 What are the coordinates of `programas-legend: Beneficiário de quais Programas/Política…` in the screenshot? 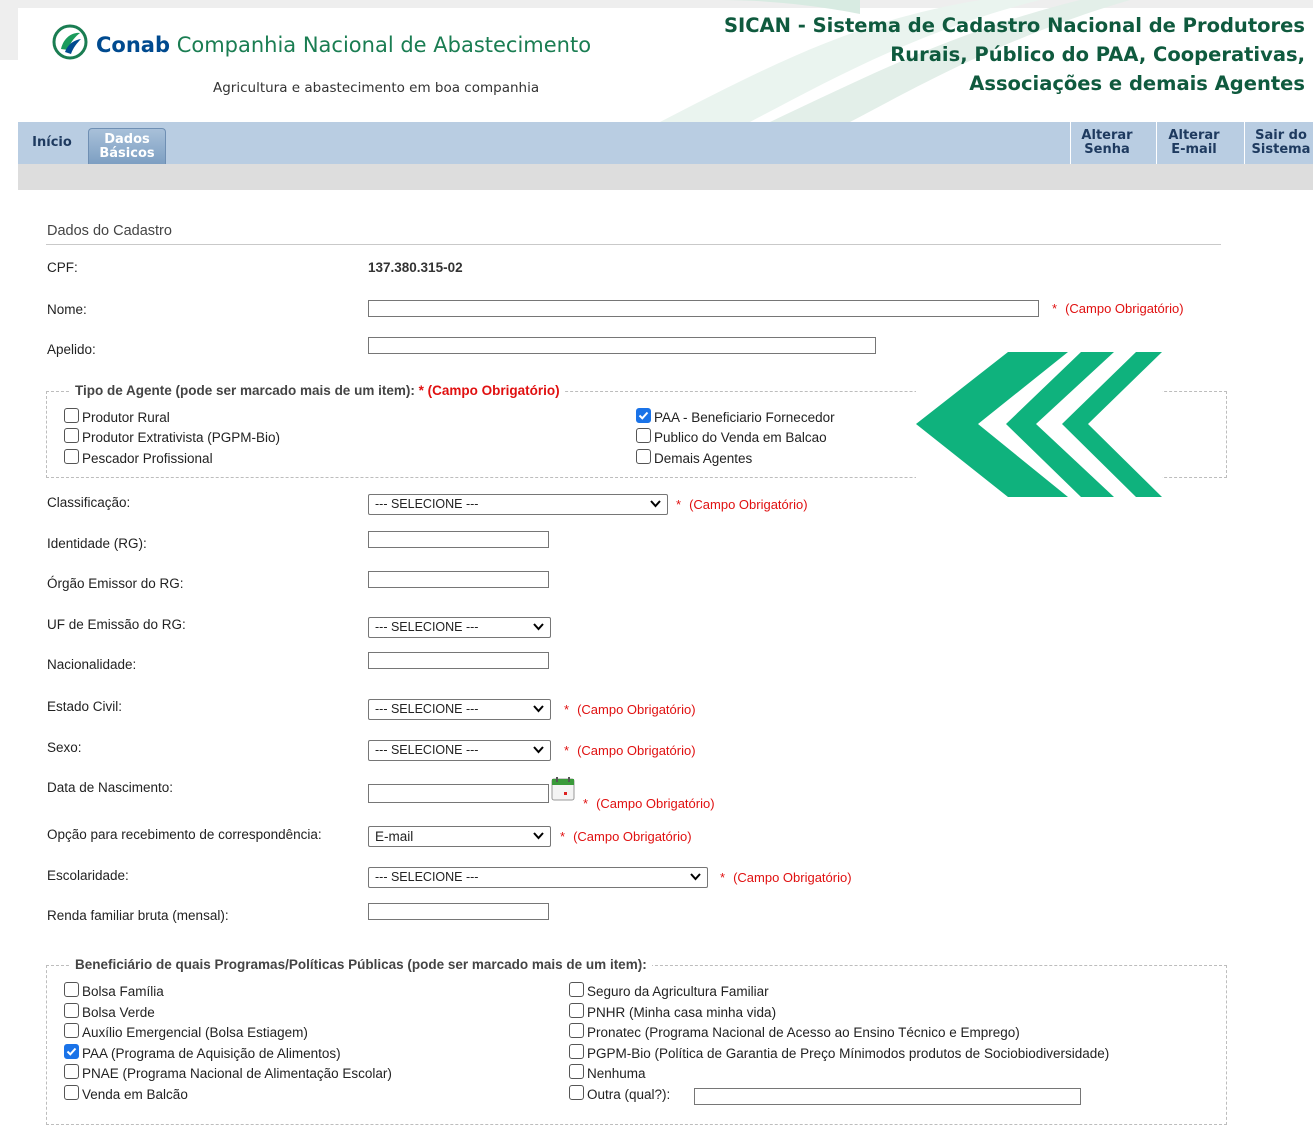 It's located at (361, 964).